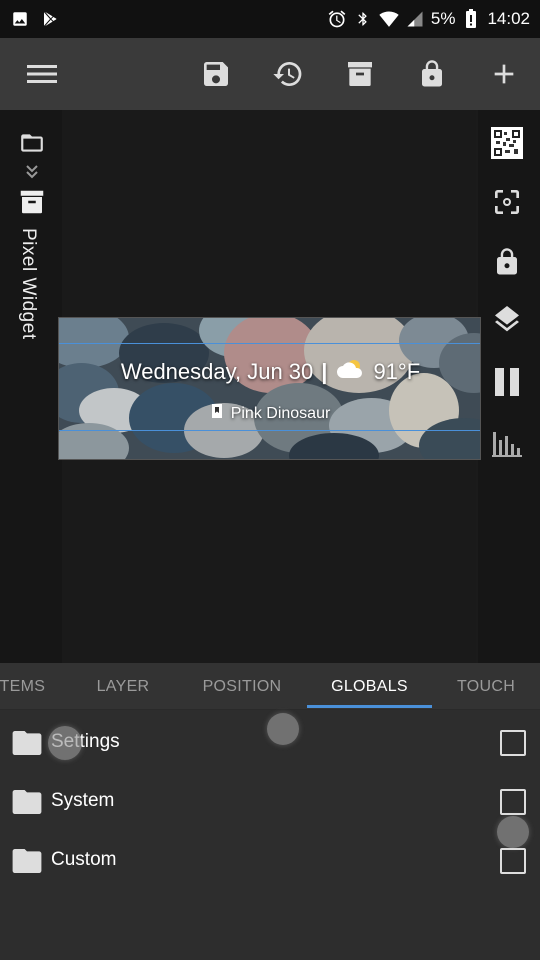 The image size is (540, 960). What do you see at coordinates (389, 19) in the screenshot?
I see `wifi-icon` at bounding box center [389, 19].